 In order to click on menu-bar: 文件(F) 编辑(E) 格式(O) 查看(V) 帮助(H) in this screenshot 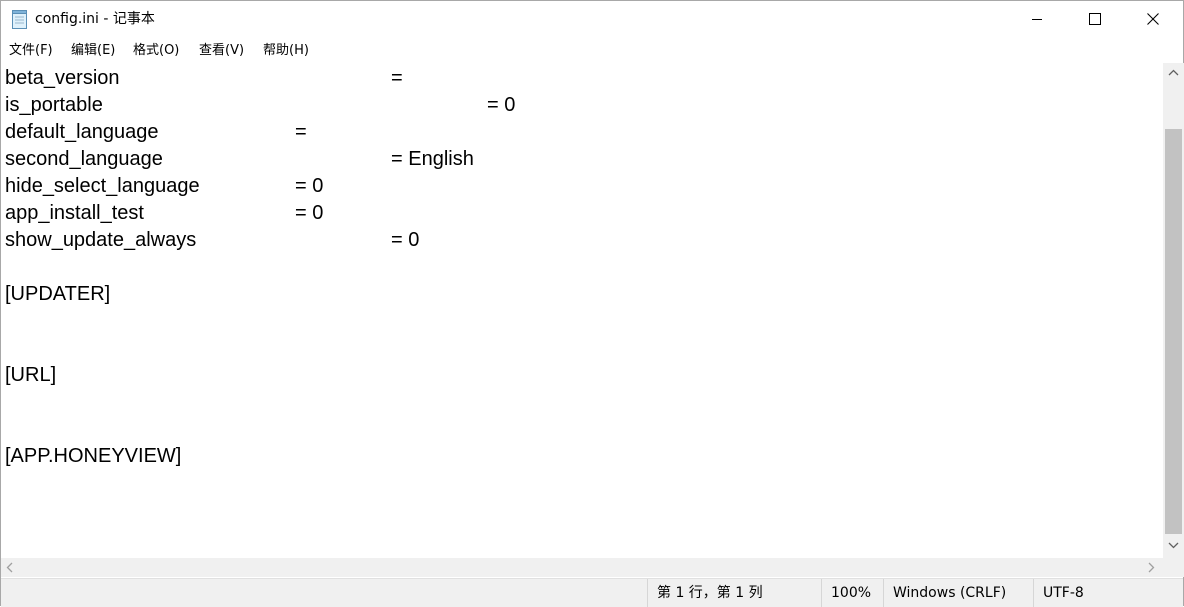, I will do `click(592, 51)`.